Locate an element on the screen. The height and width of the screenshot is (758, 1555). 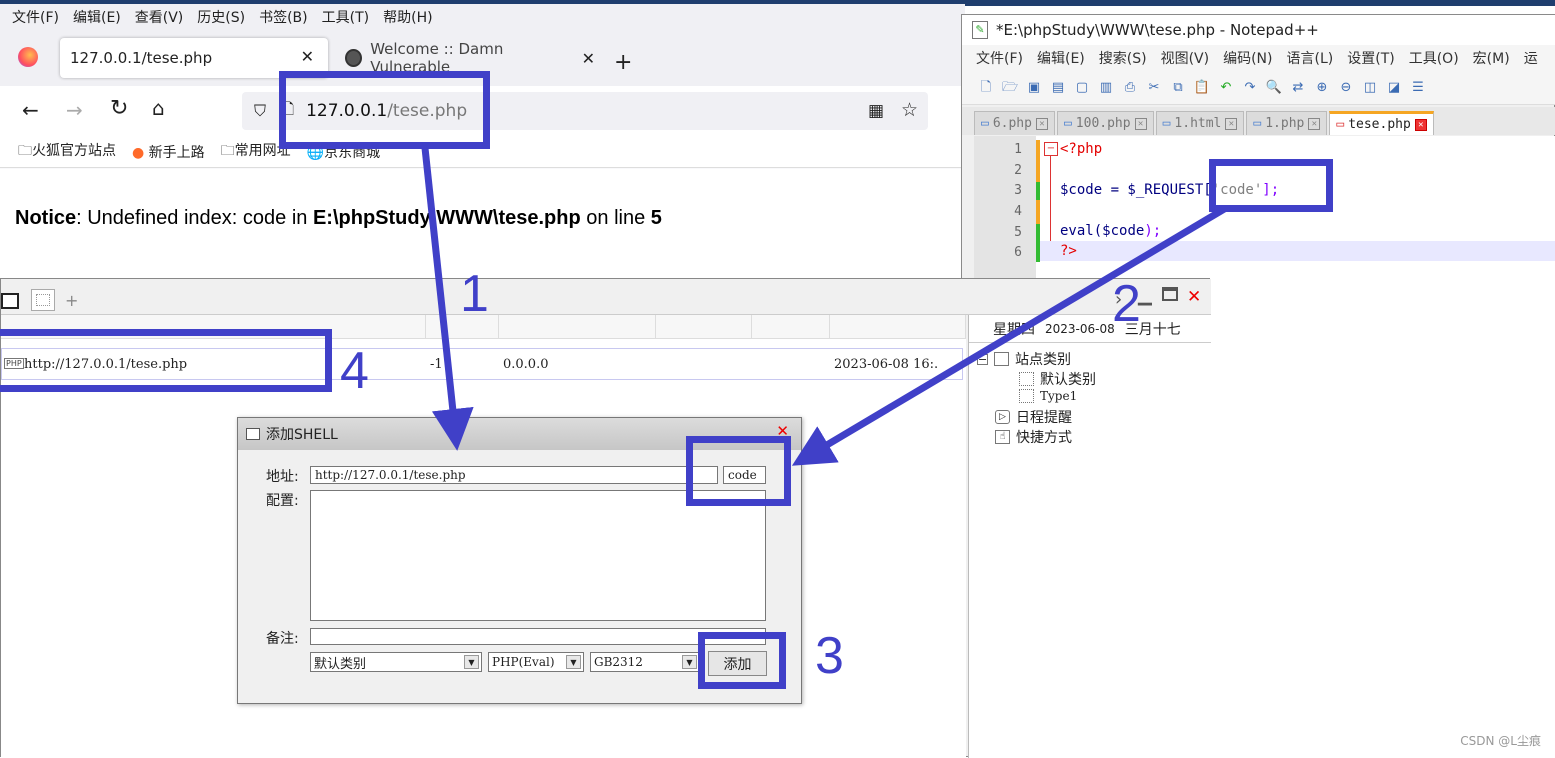
annotation-number-1: 1 is located at coordinates (474, 294).